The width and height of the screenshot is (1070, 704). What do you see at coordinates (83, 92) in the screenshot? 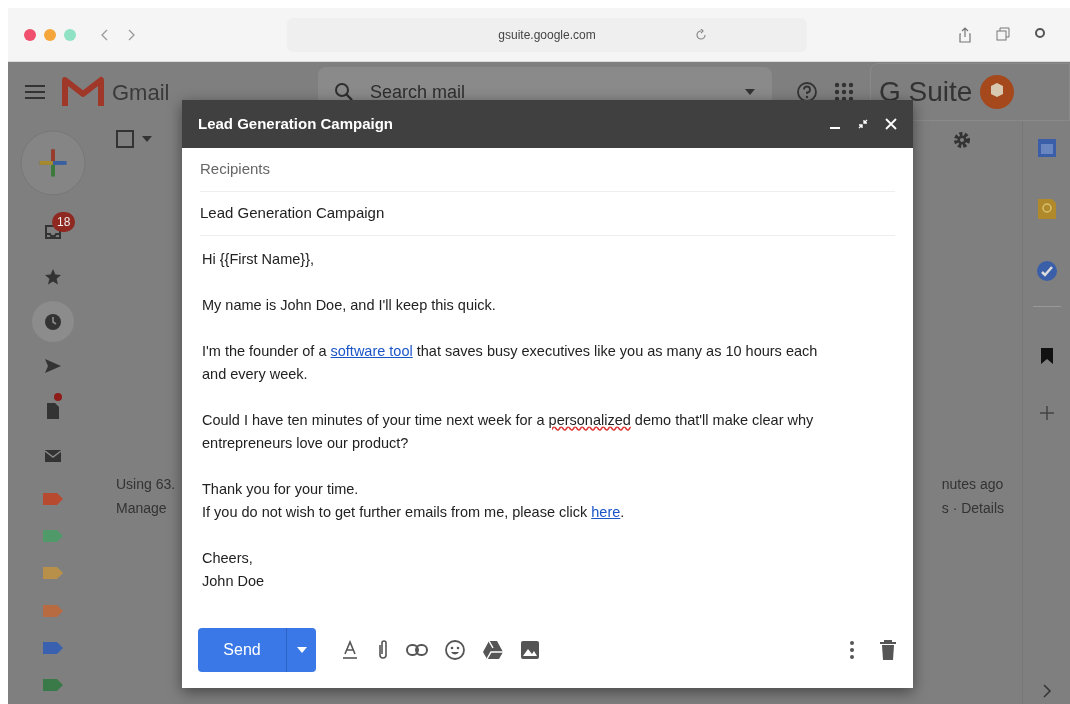
I see `gmail-logo-icon` at bounding box center [83, 92].